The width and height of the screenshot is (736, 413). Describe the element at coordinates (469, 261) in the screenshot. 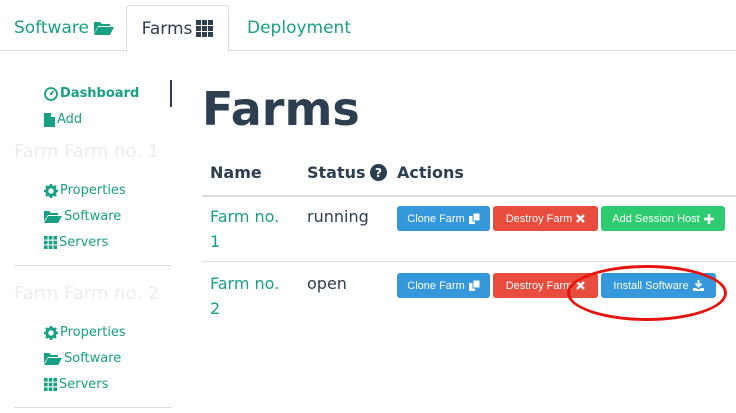

I see `table-row-divider` at that location.